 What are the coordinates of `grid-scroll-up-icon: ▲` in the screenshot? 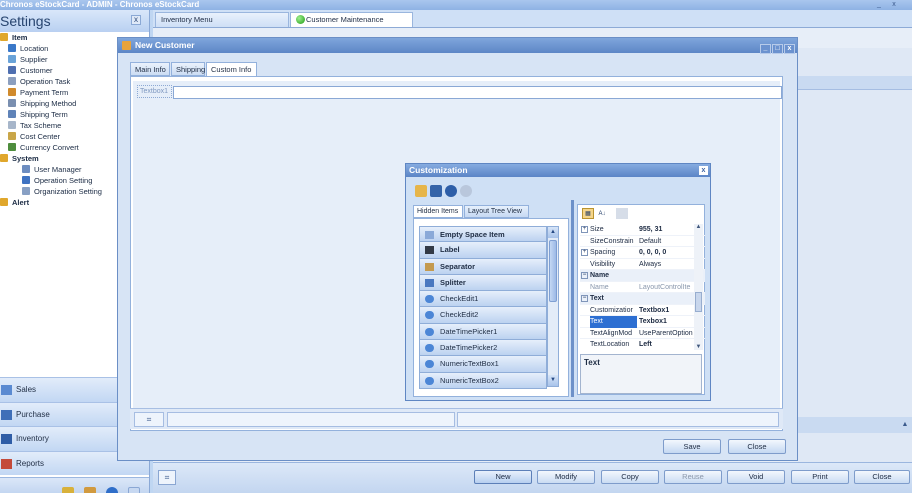 It's located at (698, 227).